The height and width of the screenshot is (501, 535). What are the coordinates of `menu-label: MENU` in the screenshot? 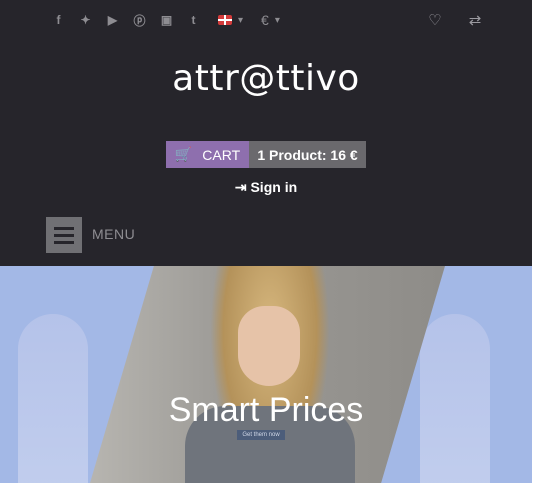 It's located at (113, 234).